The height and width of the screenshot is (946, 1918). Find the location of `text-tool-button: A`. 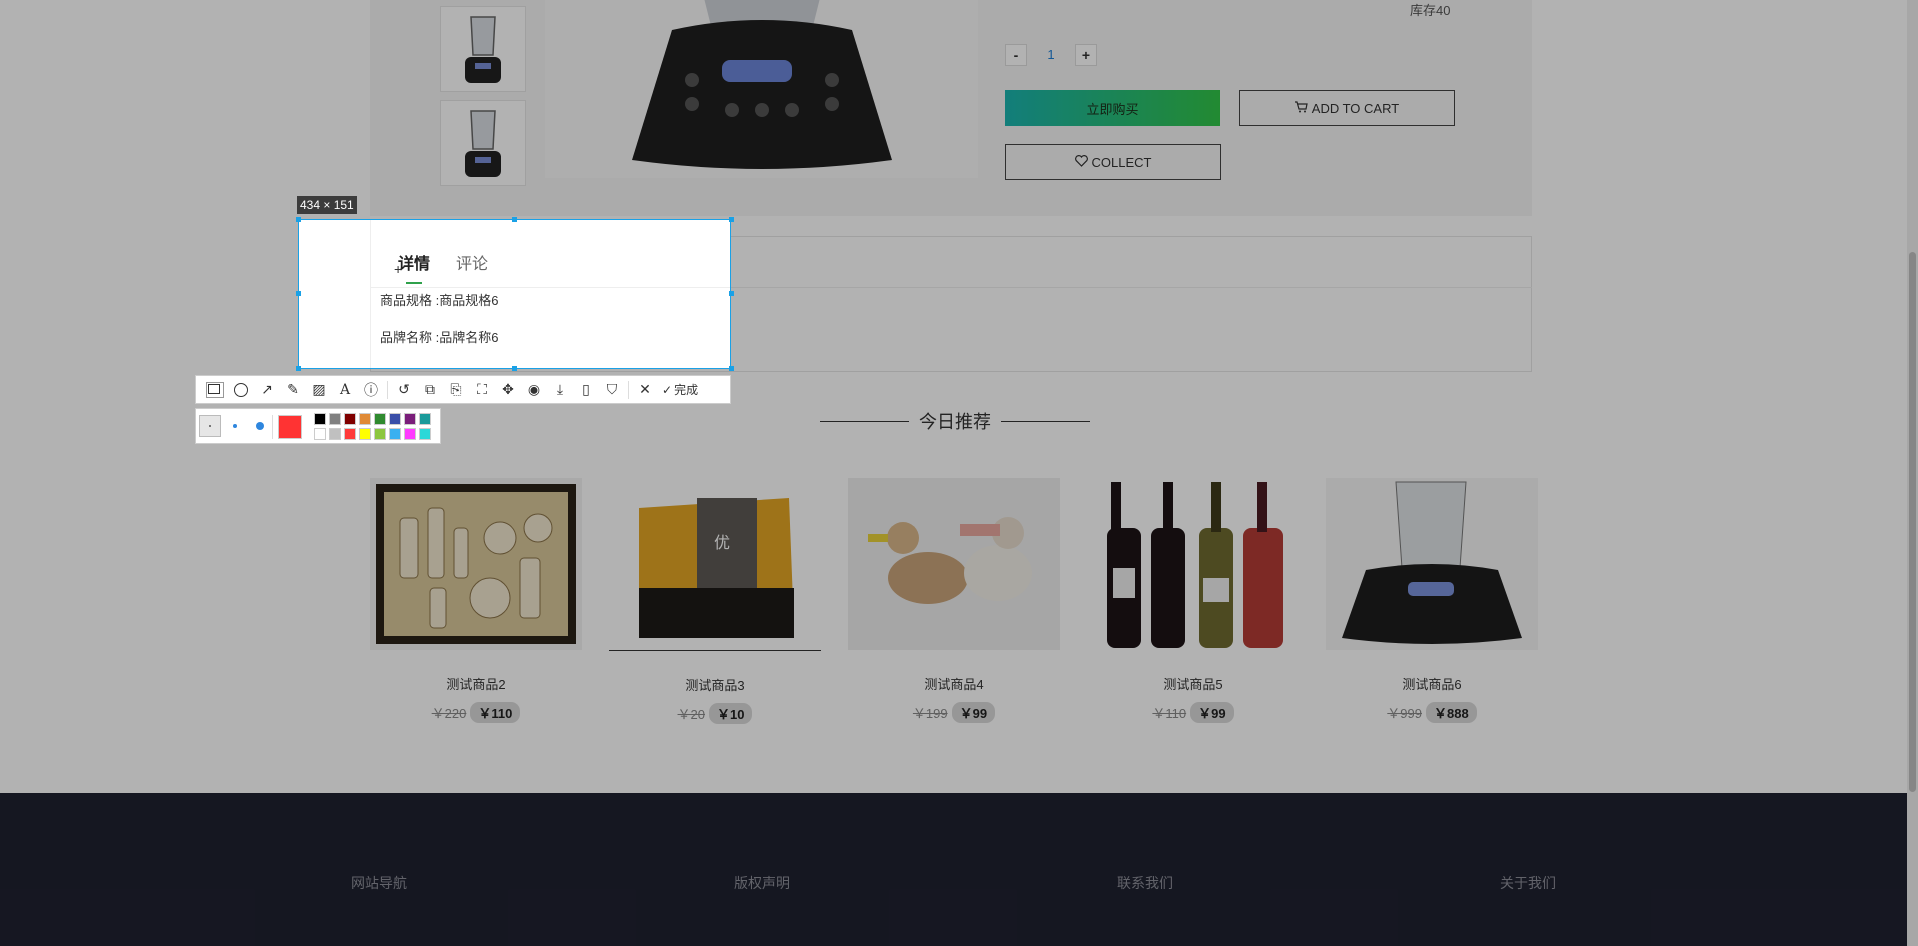

text-tool-button: A is located at coordinates (345, 389).